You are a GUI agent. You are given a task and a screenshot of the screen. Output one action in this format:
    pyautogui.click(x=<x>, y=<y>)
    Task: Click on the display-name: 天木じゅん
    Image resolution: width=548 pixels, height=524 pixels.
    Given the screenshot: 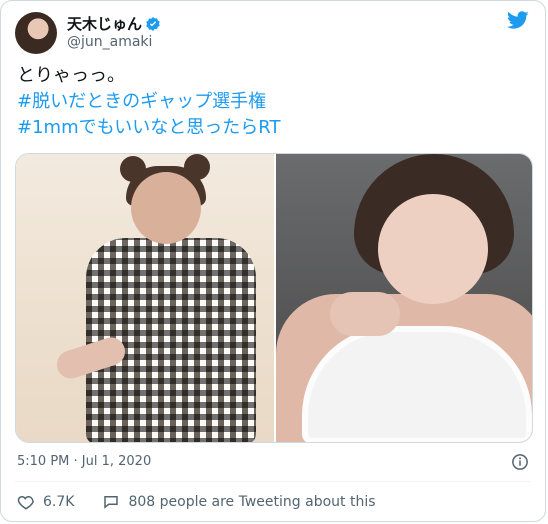 What is the action you would take?
    pyautogui.click(x=104, y=24)
    